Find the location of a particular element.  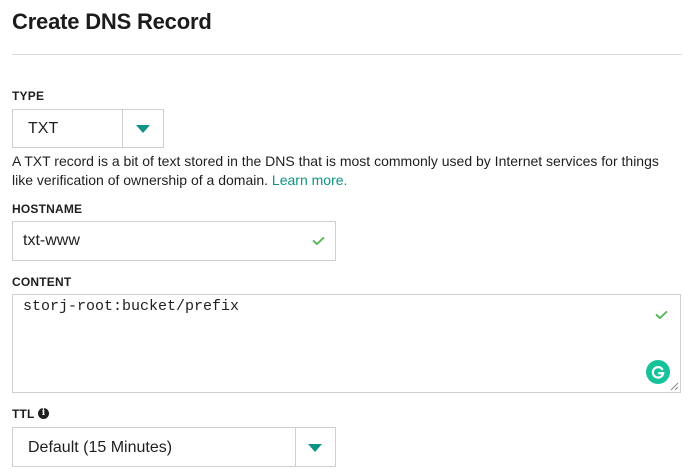

grammarly-icon is located at coordinates (658, 372).